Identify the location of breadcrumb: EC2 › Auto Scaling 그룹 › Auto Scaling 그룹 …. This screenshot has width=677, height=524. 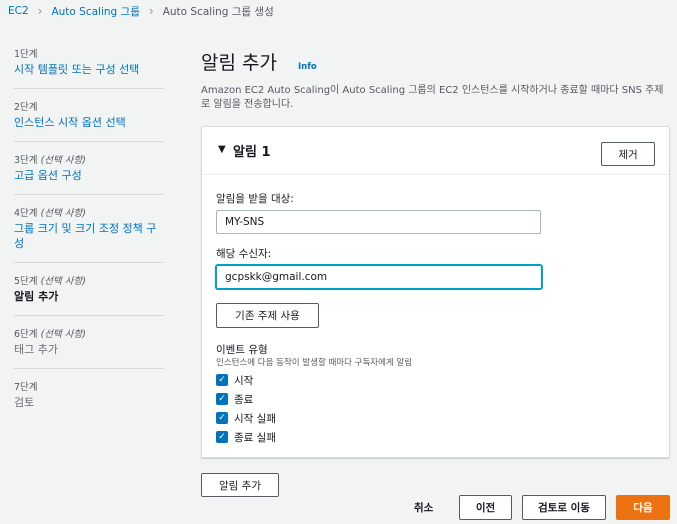
(141, 11).